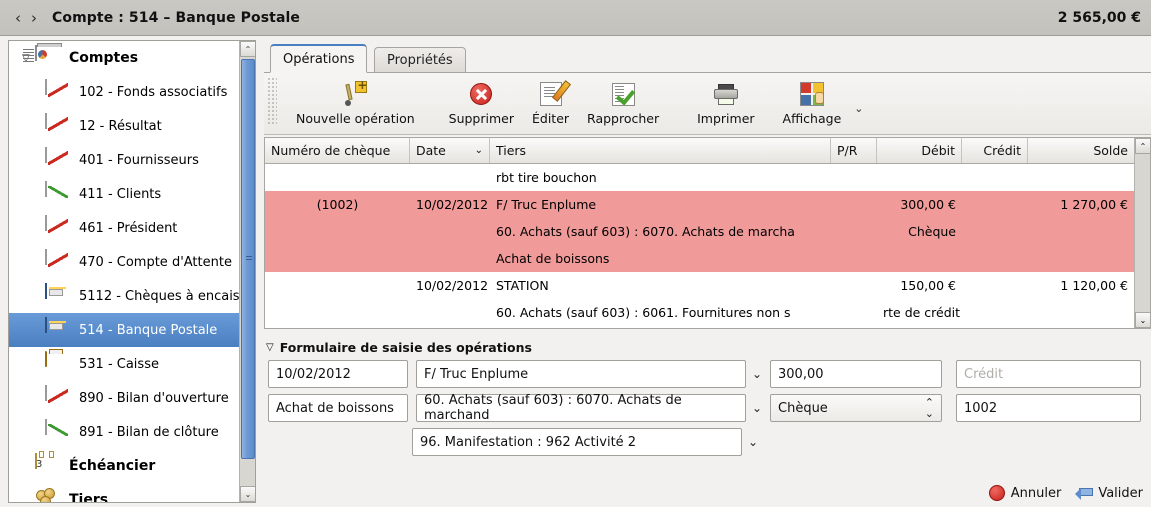  What do you see at coordinates (125, 194) in the screenshot?
I see `sidebar-item-411: 411 - Clients` at bounding box center [125, 194].